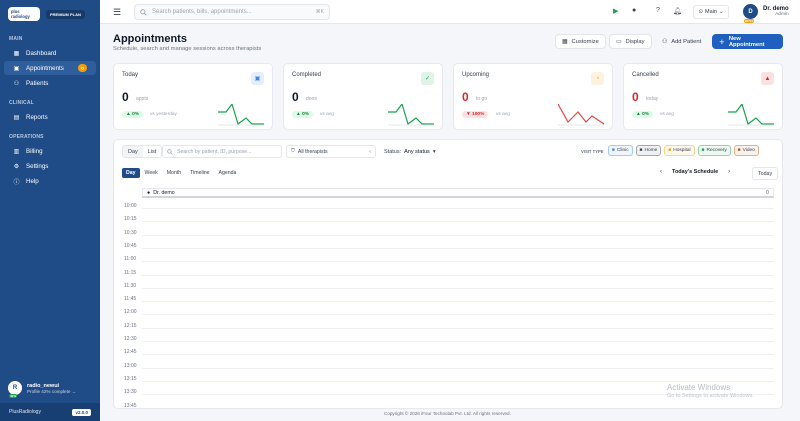 This screenshot has height=421, width=800. What do you see at coordinates (580, 41) in the screenshot?
I see `customize-button: ▦ Customize` at bounding box center [580, 41].